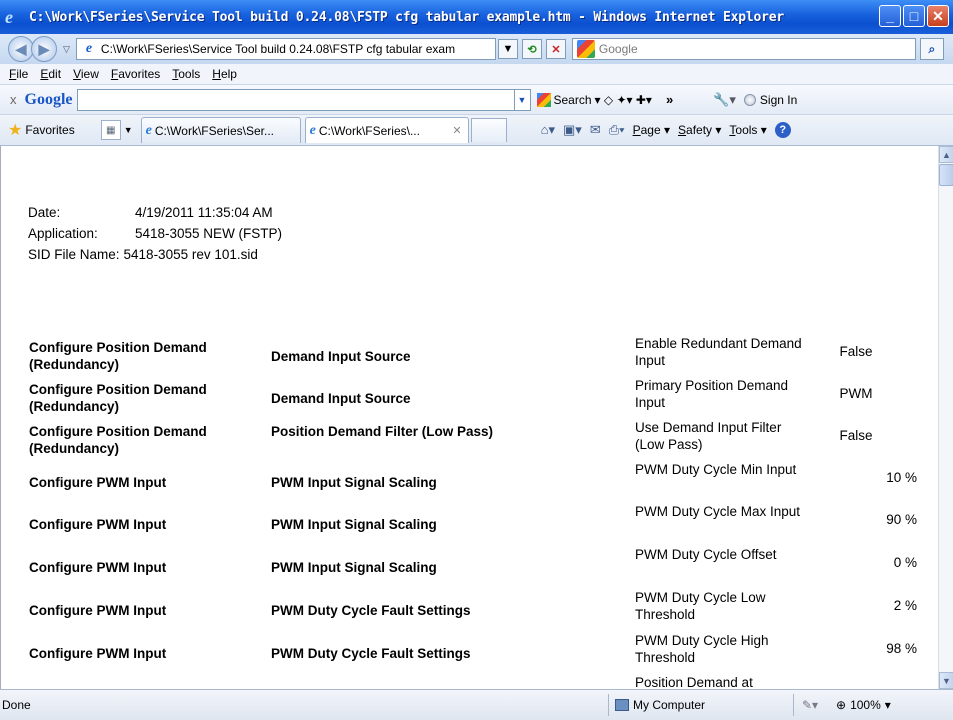 The height and width of the screenshot is (720, 953). I want to click on menu-favorites: Favorites, so click(135, 74).